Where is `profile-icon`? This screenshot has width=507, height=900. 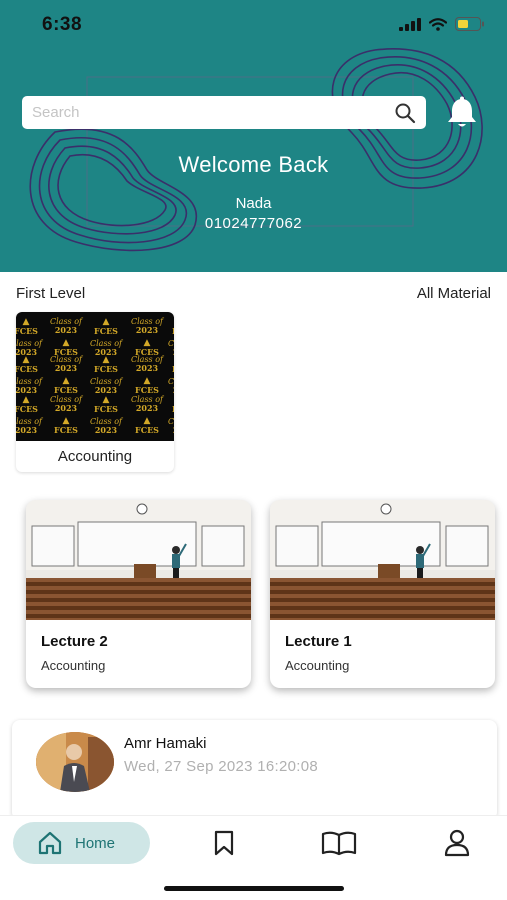
profile-icon is located at coordinates (457, 843).